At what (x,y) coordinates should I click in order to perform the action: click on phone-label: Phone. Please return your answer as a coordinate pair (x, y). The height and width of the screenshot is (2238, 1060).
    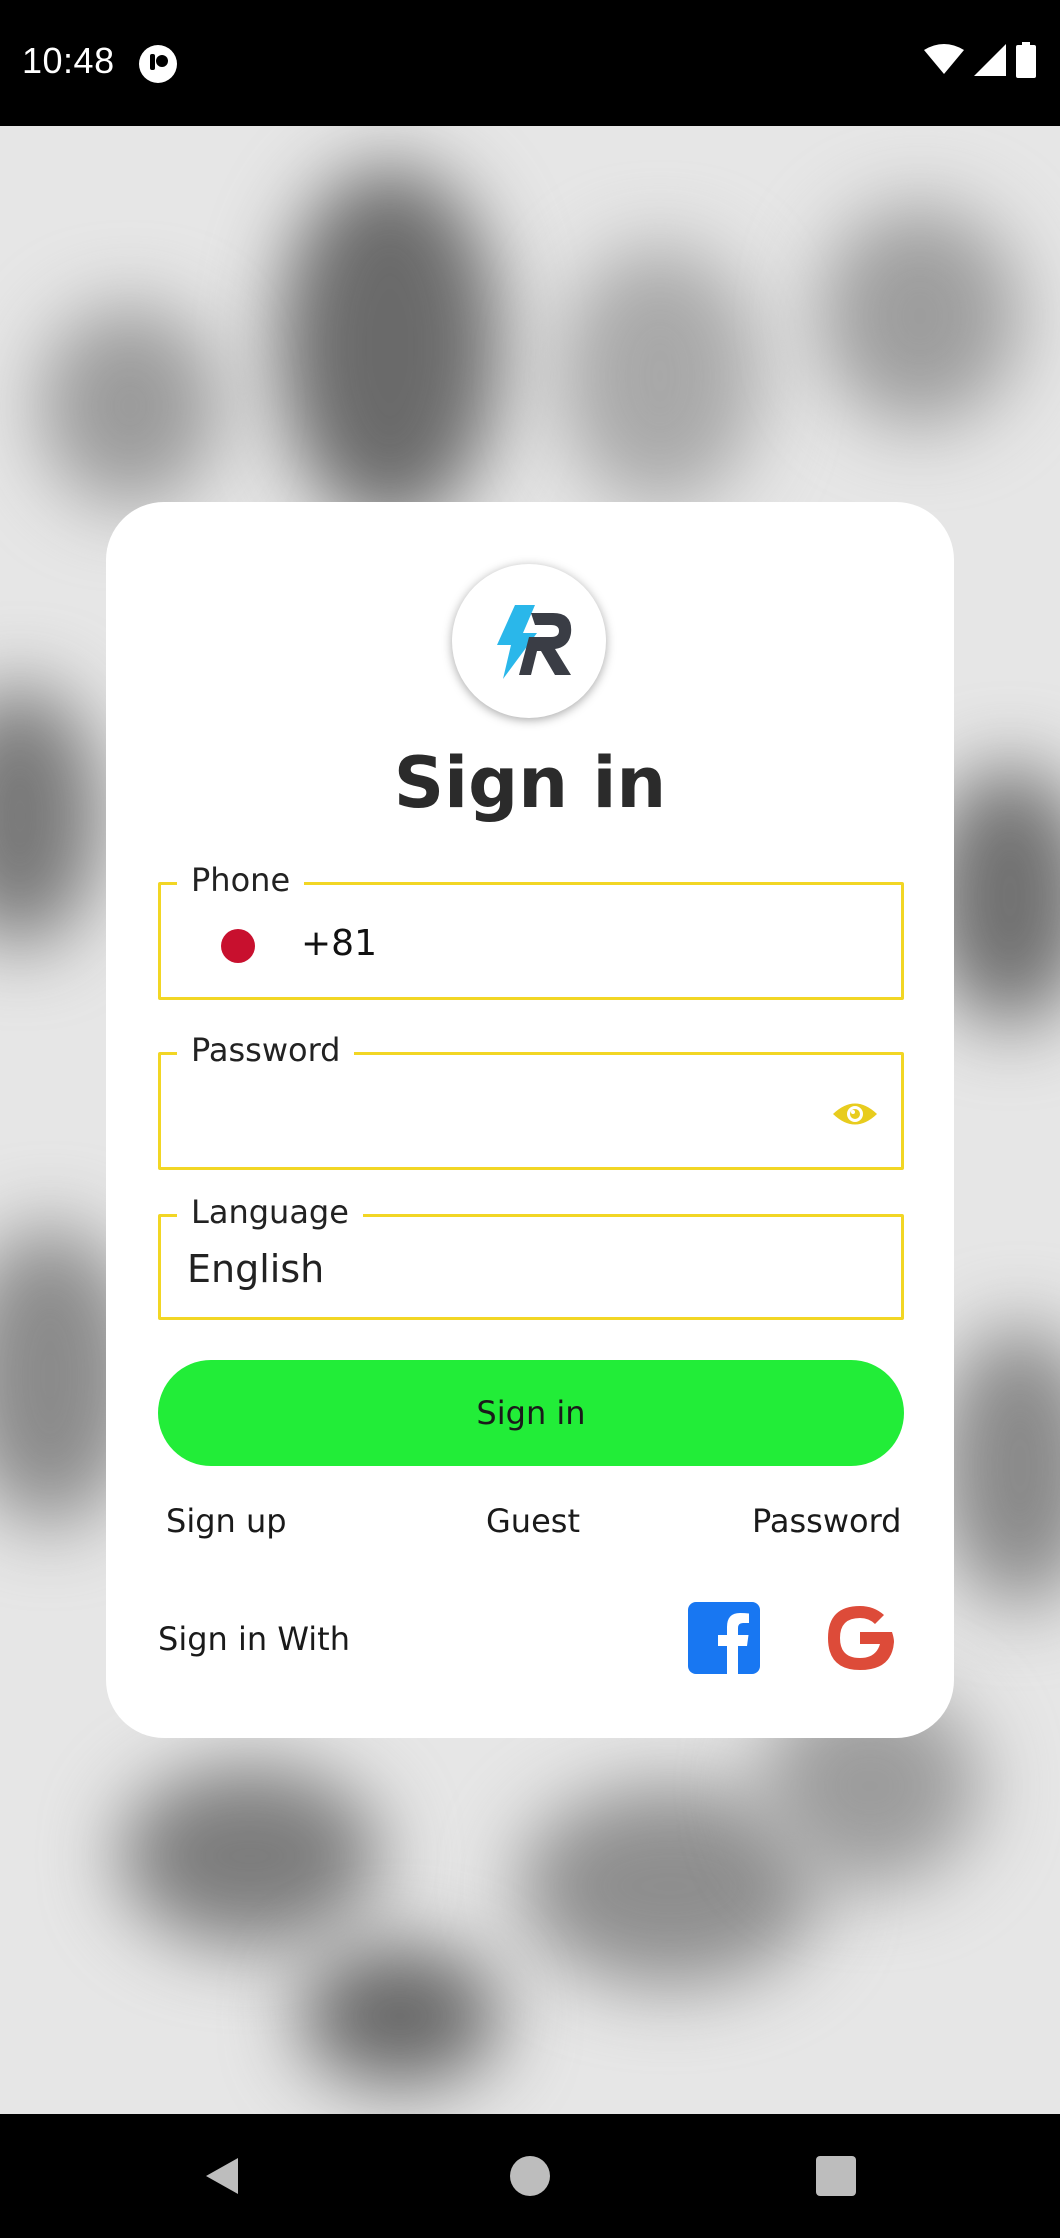
    Looking at the image, I should click on (241, 880).